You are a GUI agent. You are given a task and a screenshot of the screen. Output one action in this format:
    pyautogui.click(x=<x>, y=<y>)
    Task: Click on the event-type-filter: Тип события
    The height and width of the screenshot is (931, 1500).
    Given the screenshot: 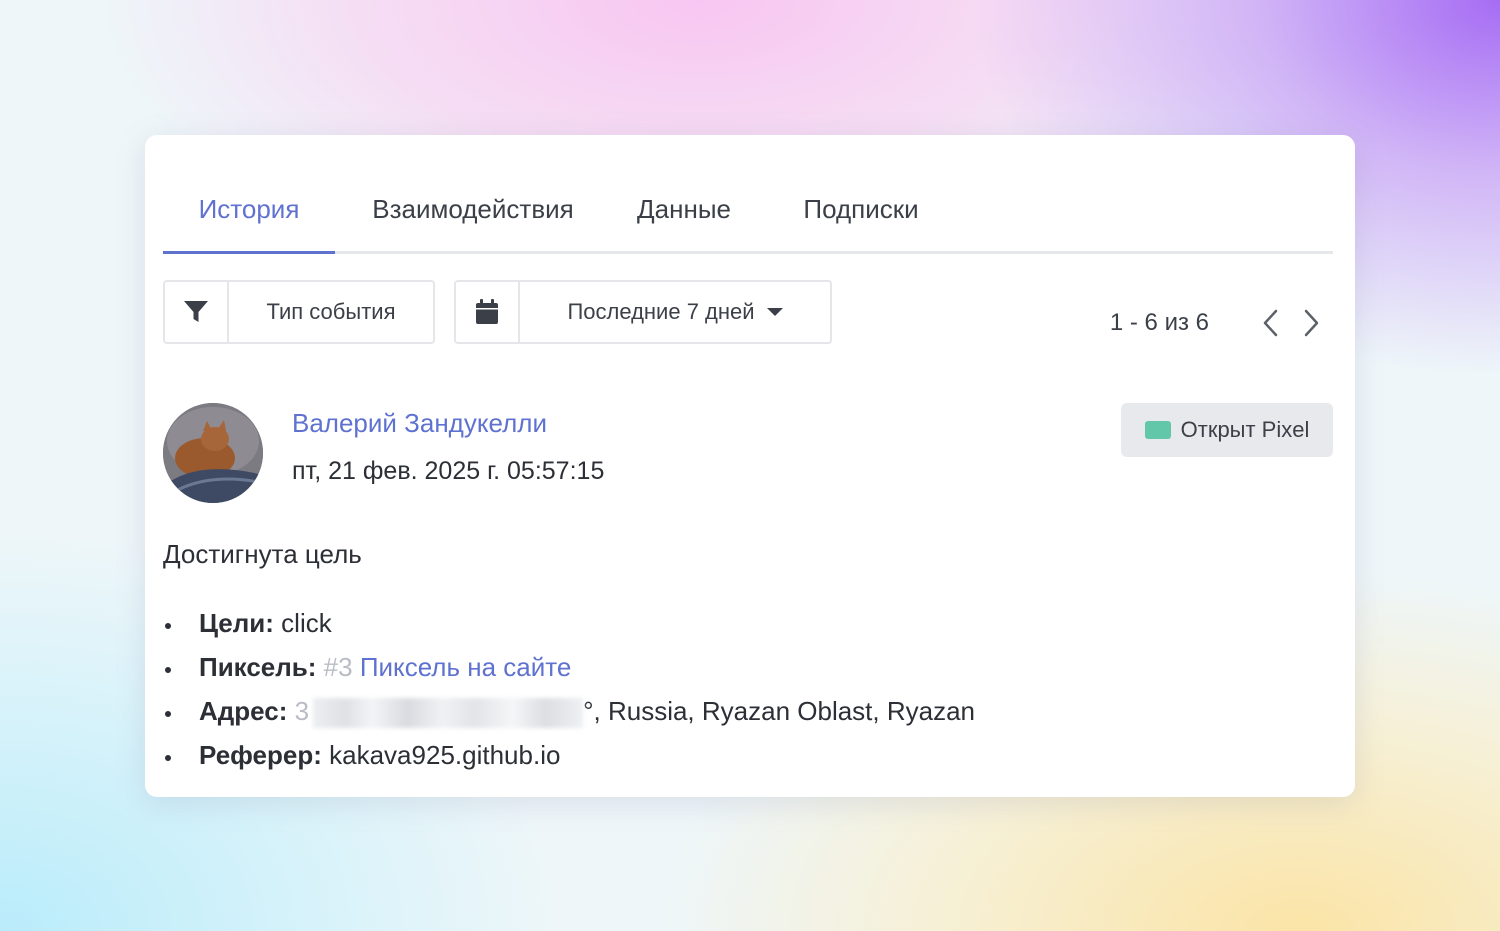 What is the action you would take?
    pyautogui.click(x=299, y=312)
    